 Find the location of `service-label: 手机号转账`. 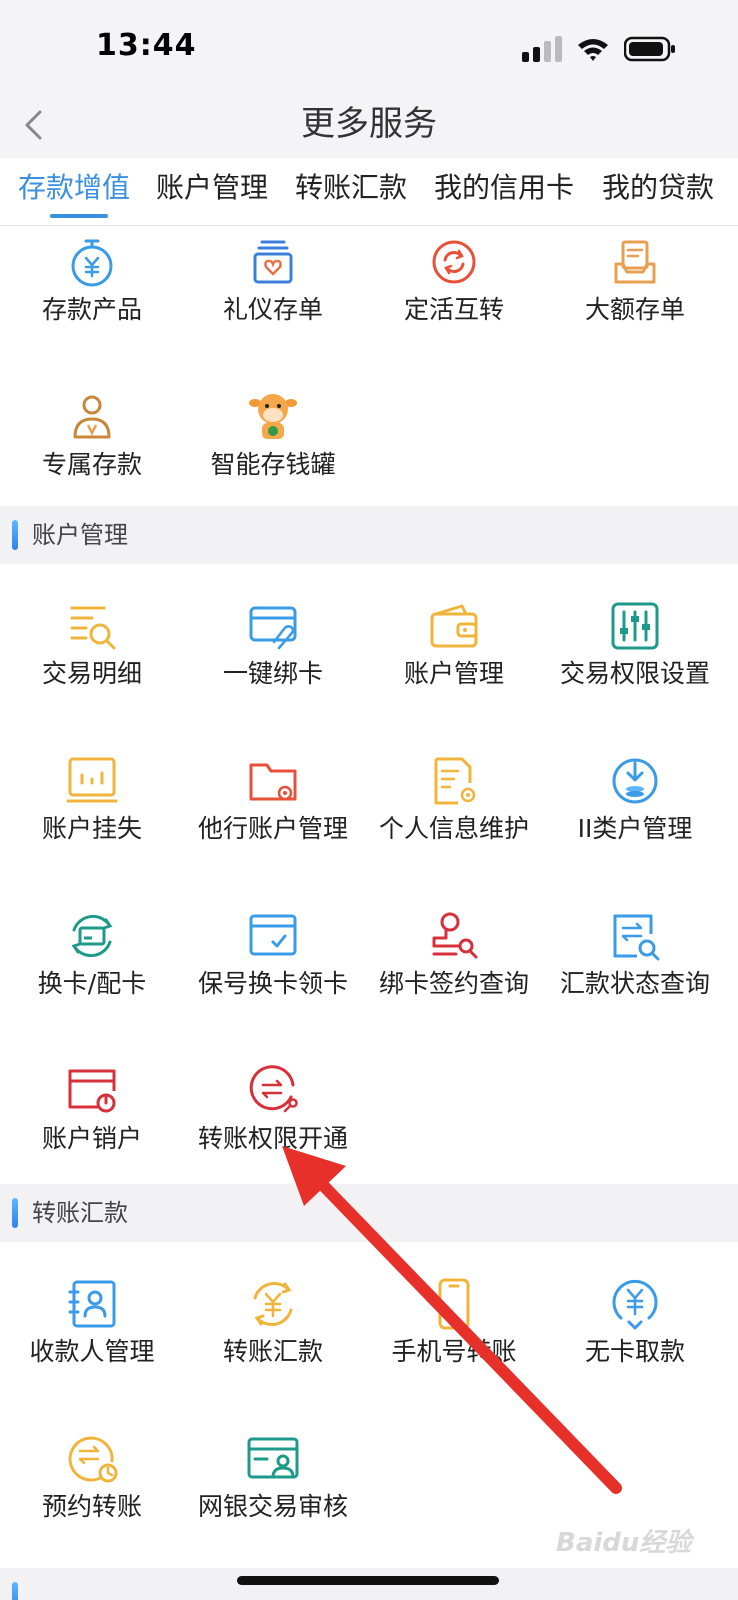

service-label: 手机号转账 is located at coordinates (454, 1351).